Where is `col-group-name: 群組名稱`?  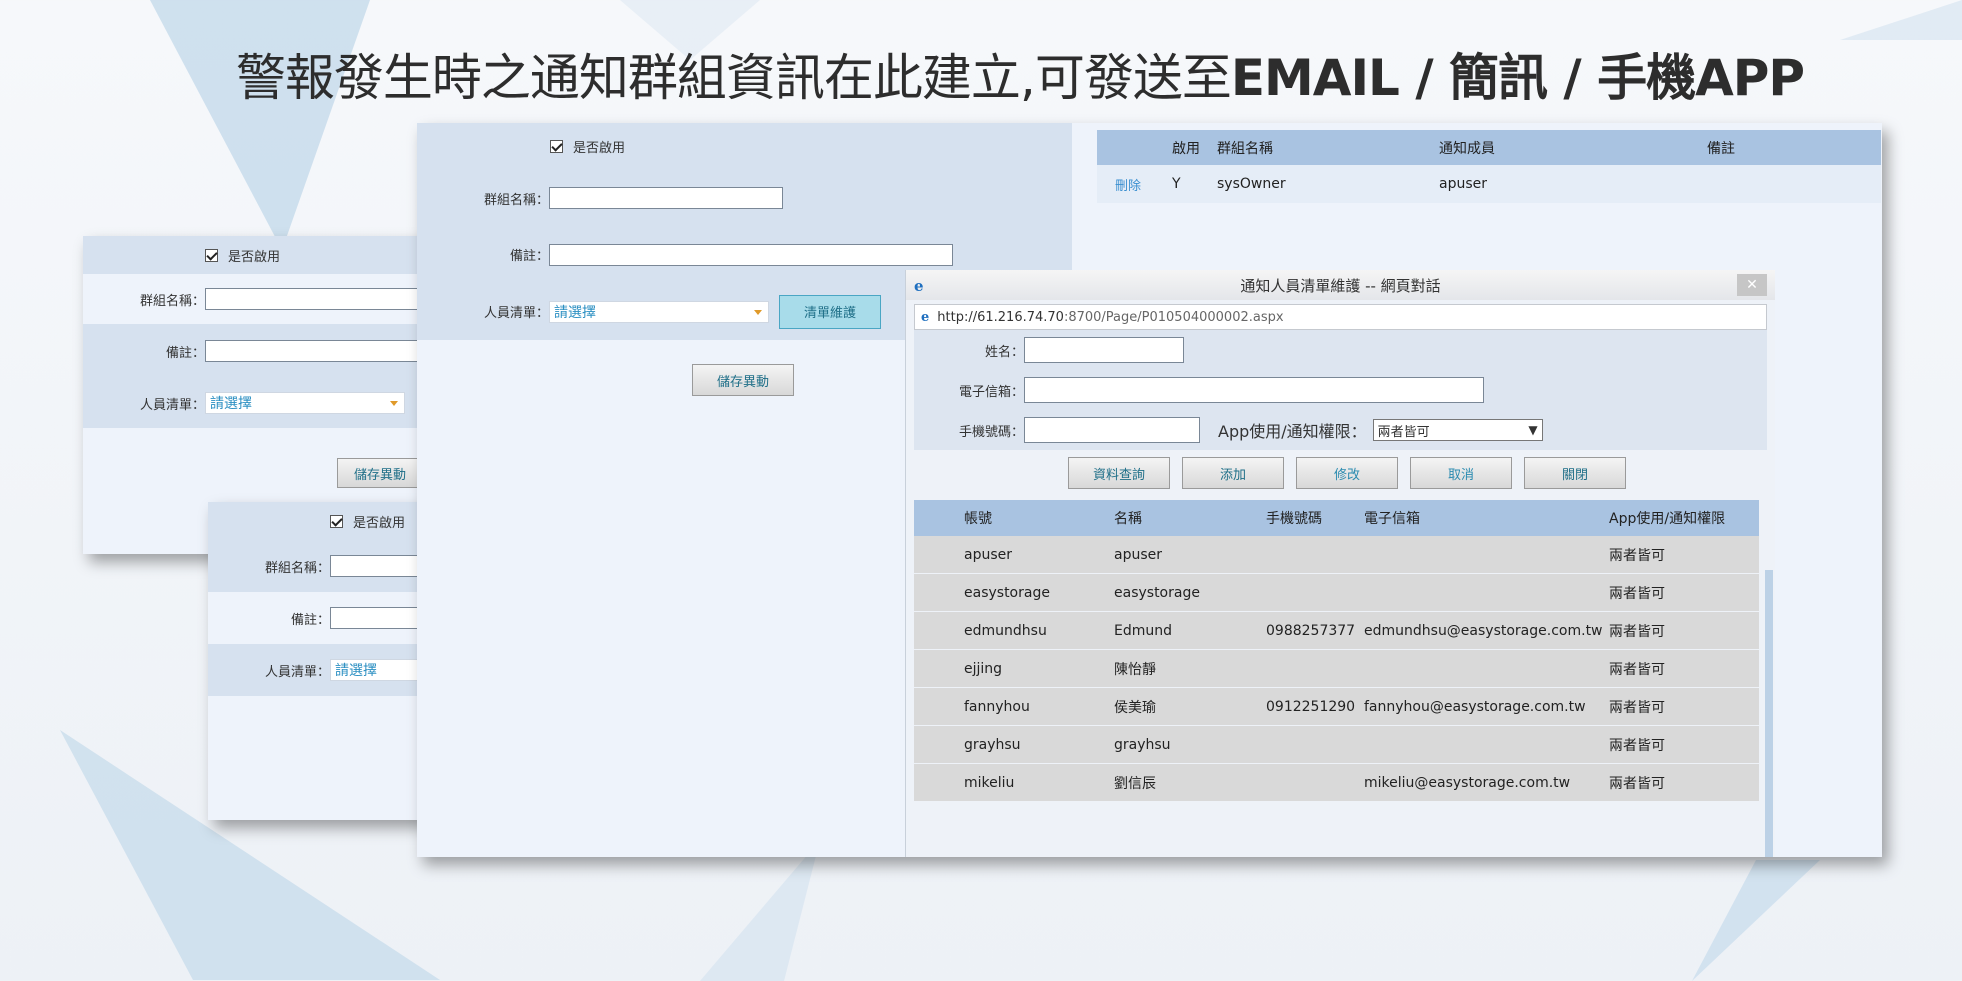 col-group-name: 群組名稱 is located at coordinates (1245, 148).